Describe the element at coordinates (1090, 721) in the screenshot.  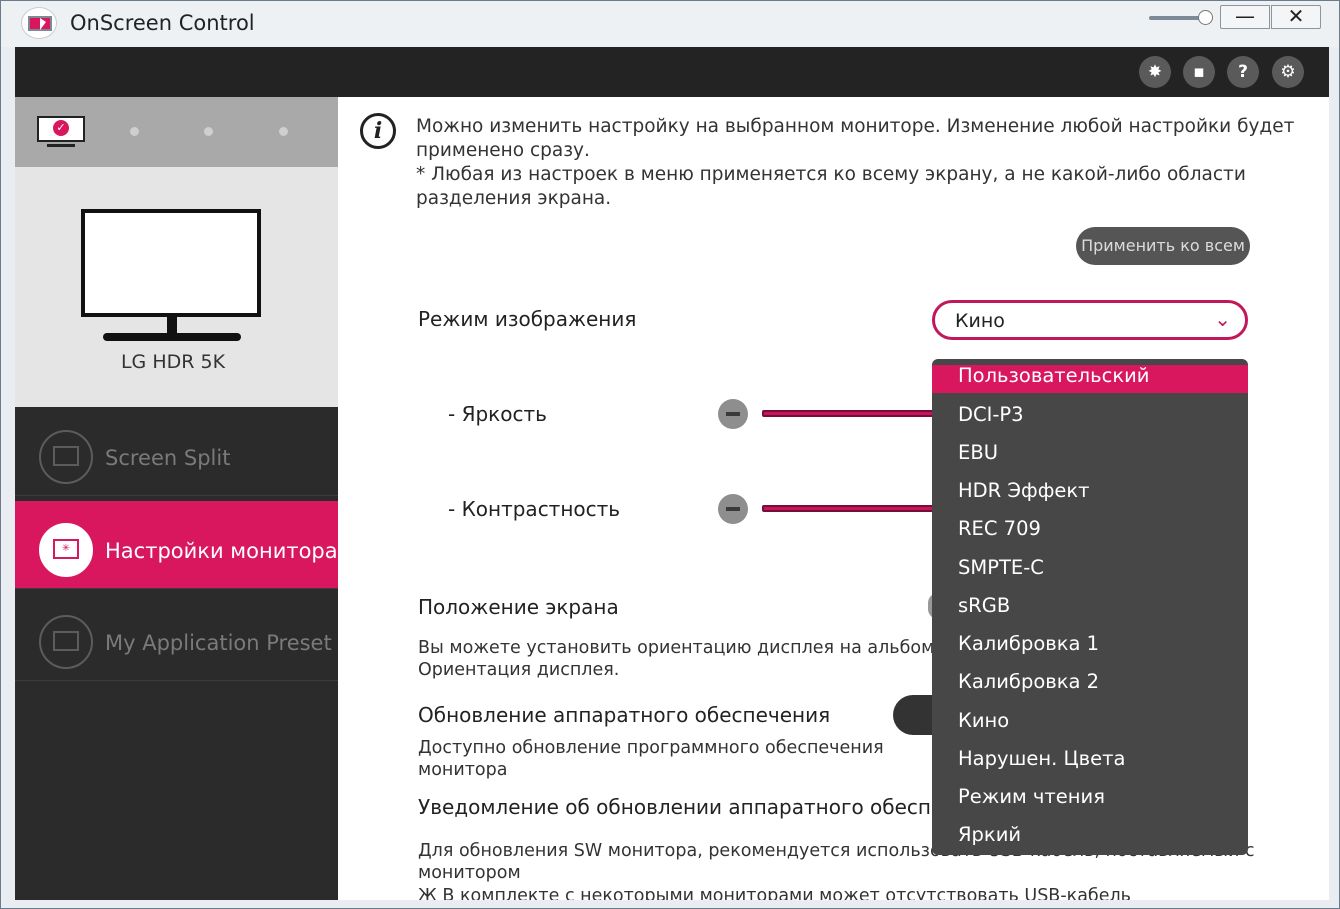
I see `dropdown-option-cinema: Кино` at that location.